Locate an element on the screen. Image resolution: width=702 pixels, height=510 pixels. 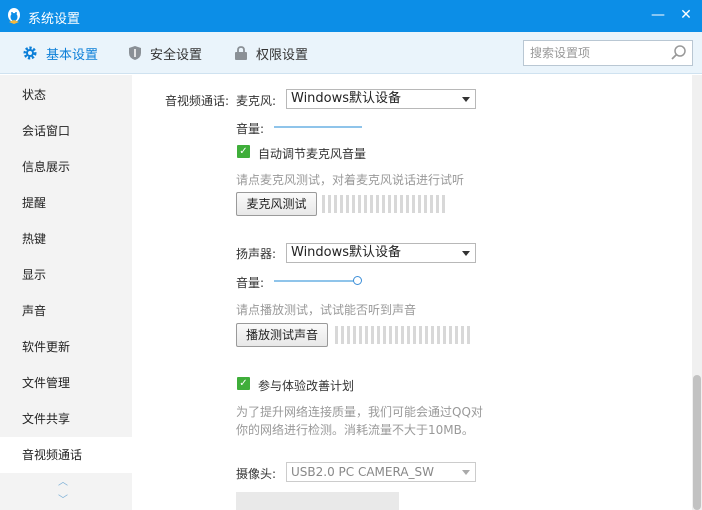
scroll-down-icon: ﹀ is located at coordinates (63, 498).